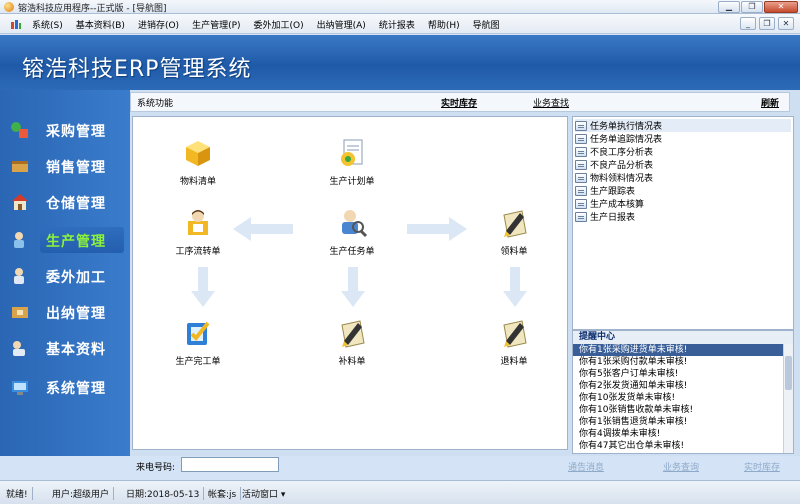 This screenshot has height=504, width=800. I want to click on menu-inventory: 进销存(O), so click(158, 24).